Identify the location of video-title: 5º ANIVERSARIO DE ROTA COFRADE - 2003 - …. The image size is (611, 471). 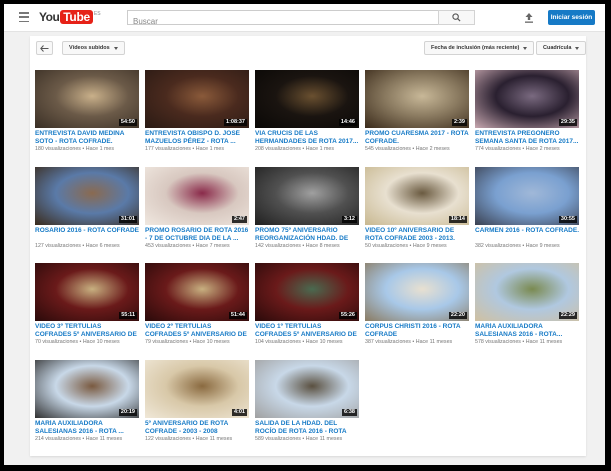
(197, 428).